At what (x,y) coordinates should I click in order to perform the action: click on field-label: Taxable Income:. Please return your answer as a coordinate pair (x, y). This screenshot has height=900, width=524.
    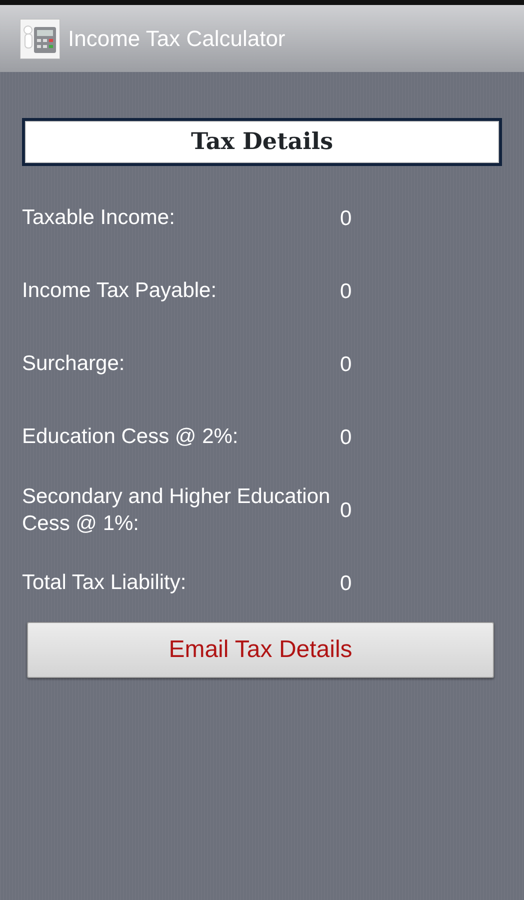
    Looking at the image, I should click on (99, 218).